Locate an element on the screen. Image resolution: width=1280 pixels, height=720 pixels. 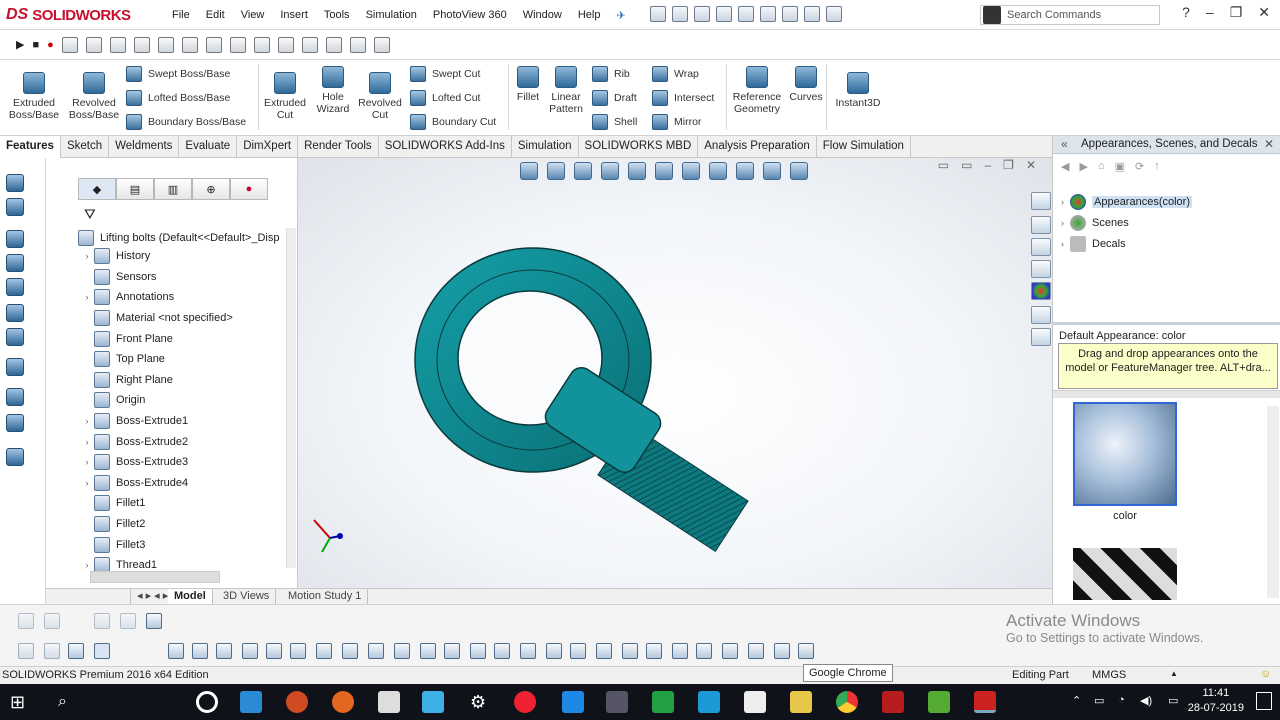
tools-icon is located at coordinates (309, 44).